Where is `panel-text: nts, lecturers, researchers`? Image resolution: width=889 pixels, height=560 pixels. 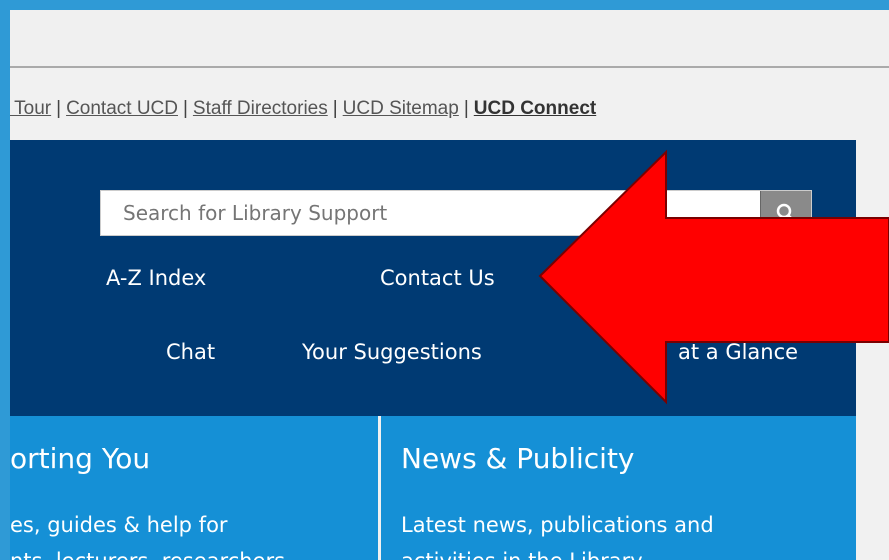
panel-text: nts, lecturers, researchers is located at coordinates (147, 554).